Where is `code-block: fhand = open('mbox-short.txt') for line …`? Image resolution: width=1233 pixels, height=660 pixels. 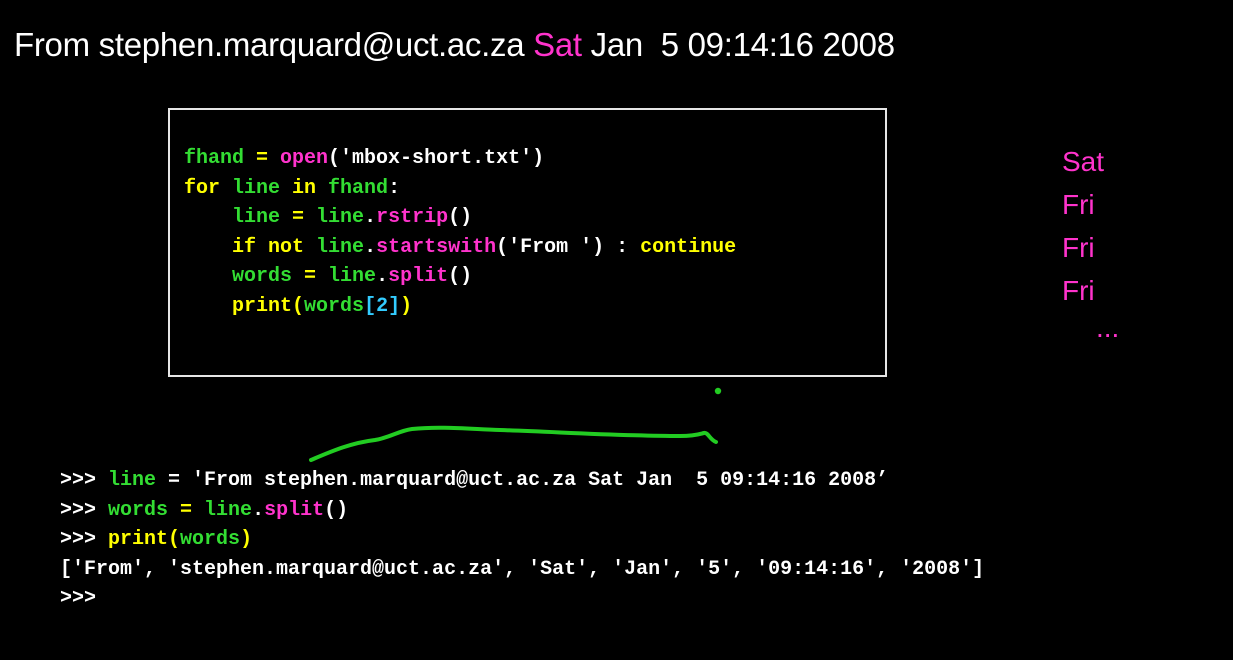
code-block: fhand = open('mbox-short.txt') for line … is located at coordinates (460, 233).